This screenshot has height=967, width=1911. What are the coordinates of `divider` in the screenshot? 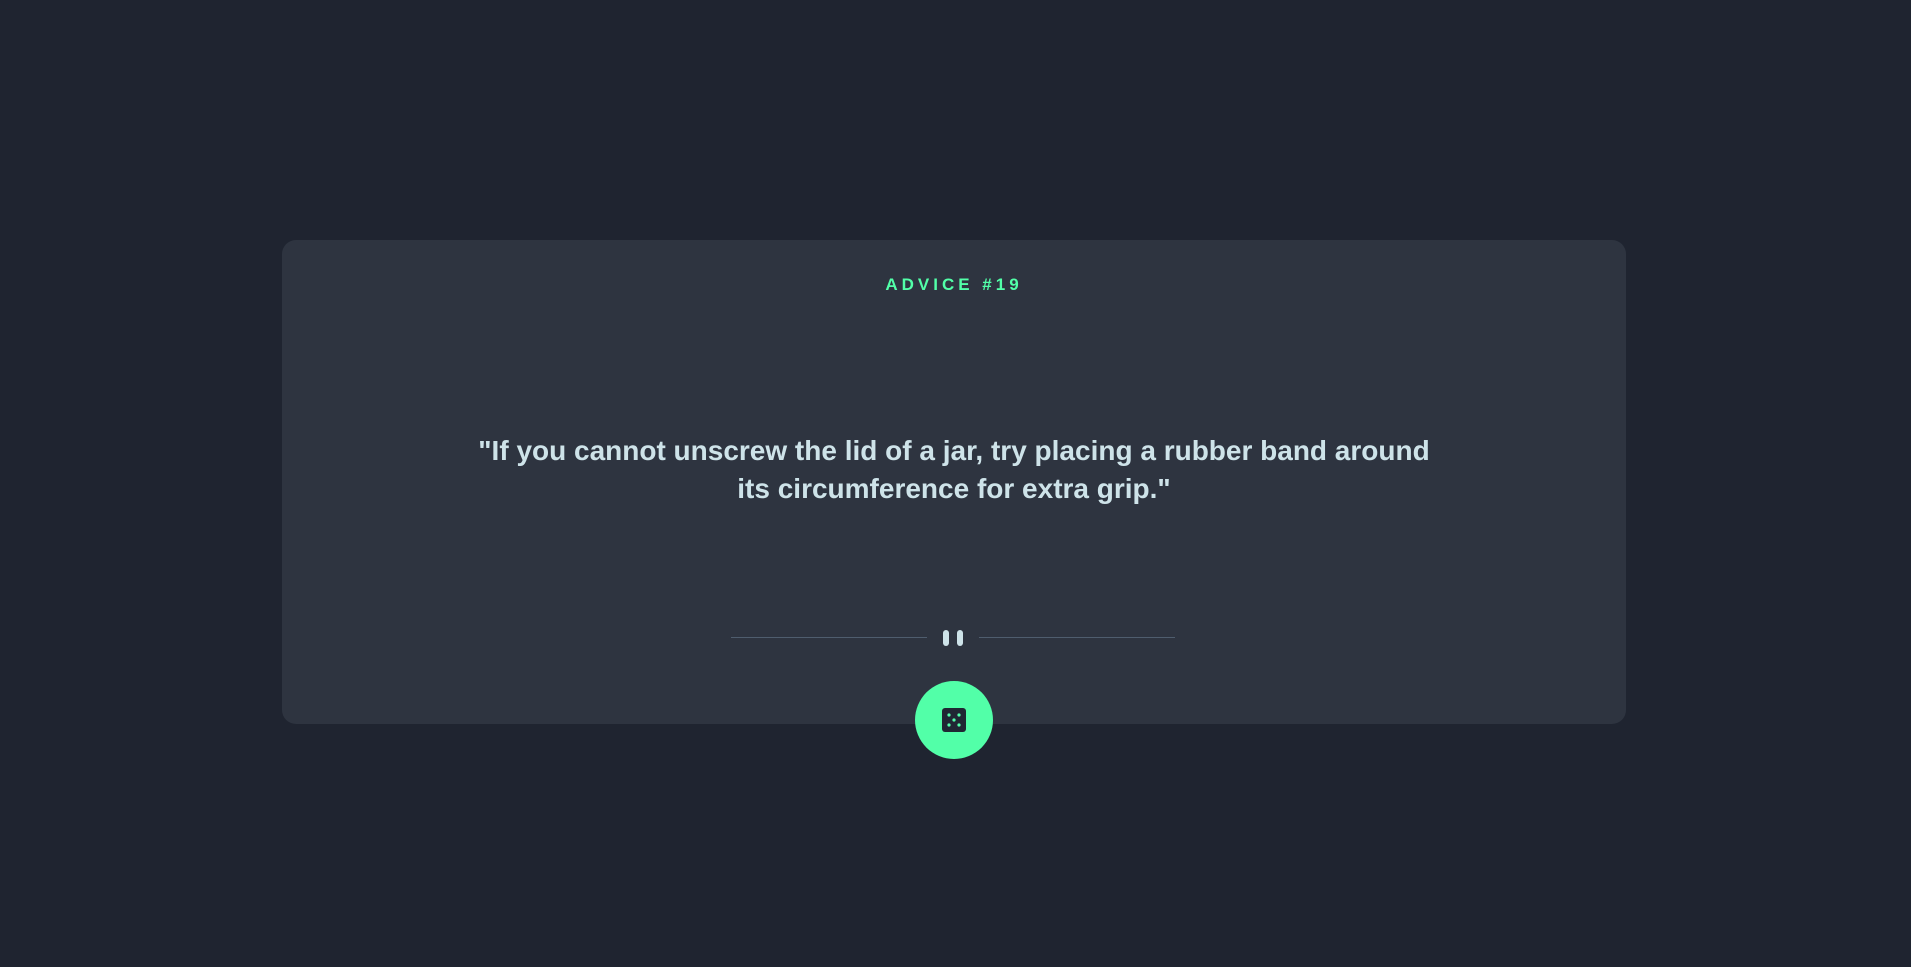 It's located at (953, 638).